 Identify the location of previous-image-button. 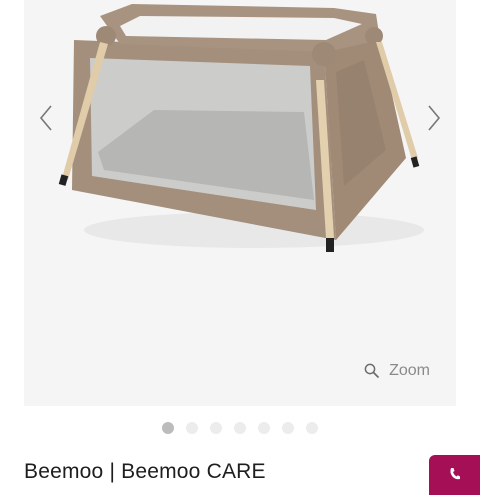
(46, 118).